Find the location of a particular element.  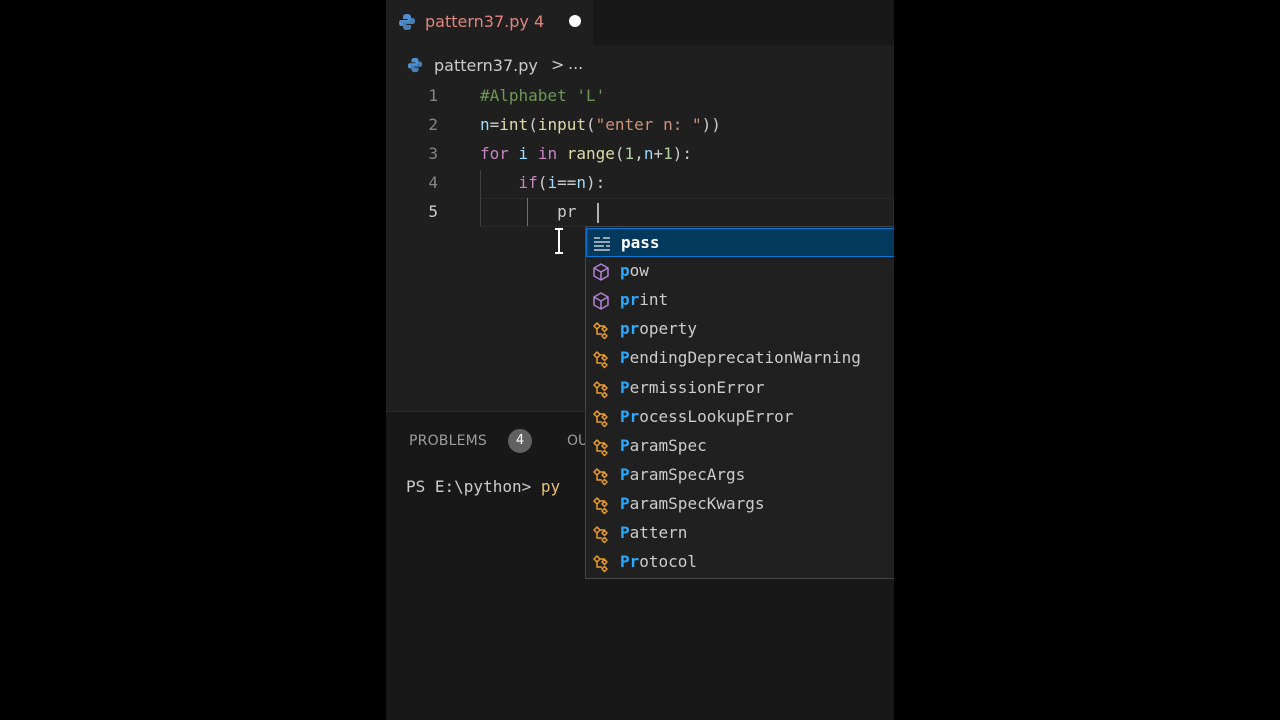

suggestion-label: PendingDeprecationWarning is located at coordinates (740, 357).